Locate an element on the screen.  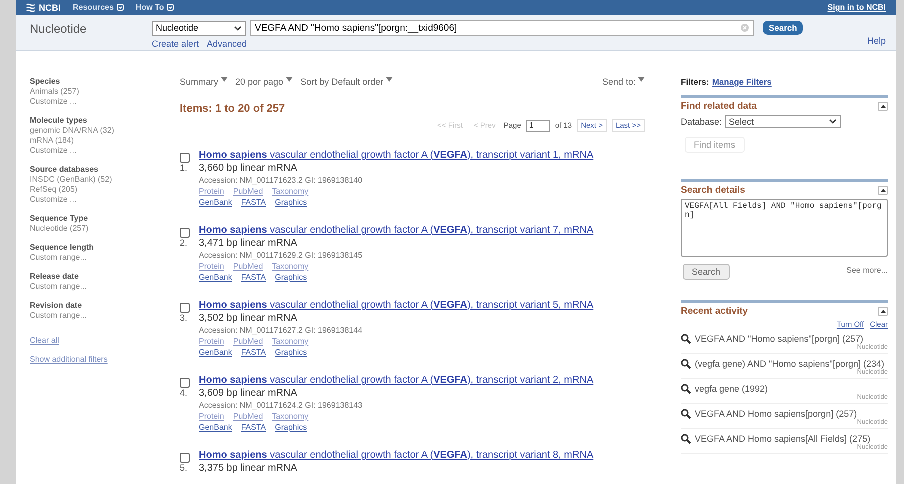
header-menu: Resources is located at coordinates (98, 7).